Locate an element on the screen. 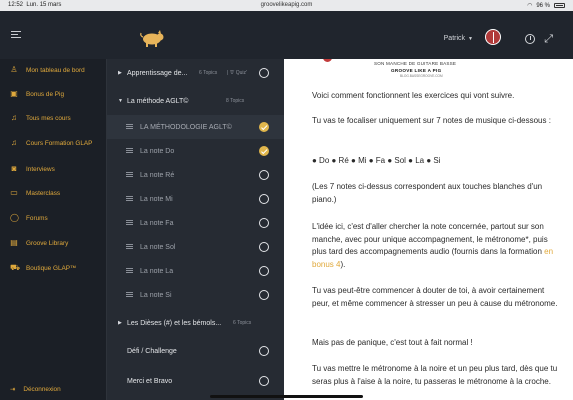  sidebar-item-masterclass: ▭ Masterclass is located at coordinates (35, 193).